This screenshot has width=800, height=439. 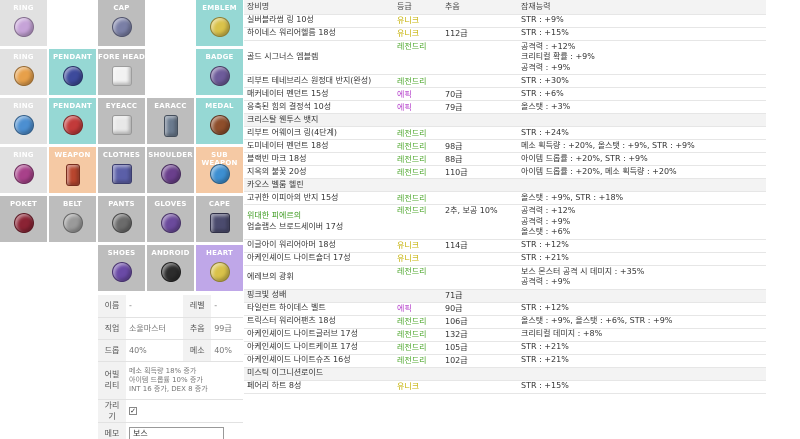 I want to click on item-name-line: 블랙빈 마크 18성, so click(x=277, y=158).